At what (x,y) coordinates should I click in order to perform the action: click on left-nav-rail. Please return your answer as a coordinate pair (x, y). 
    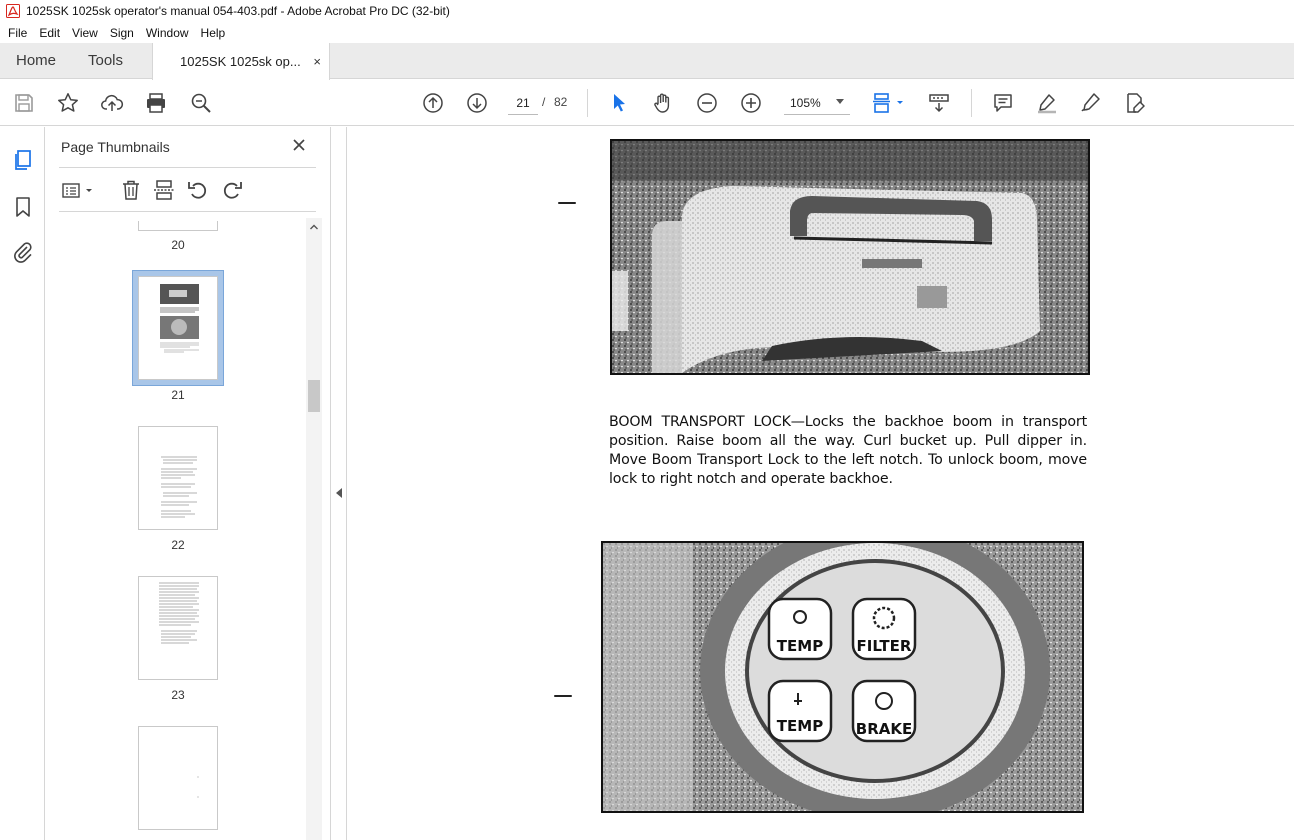
    Looking at the image, I should click on (22, 483).